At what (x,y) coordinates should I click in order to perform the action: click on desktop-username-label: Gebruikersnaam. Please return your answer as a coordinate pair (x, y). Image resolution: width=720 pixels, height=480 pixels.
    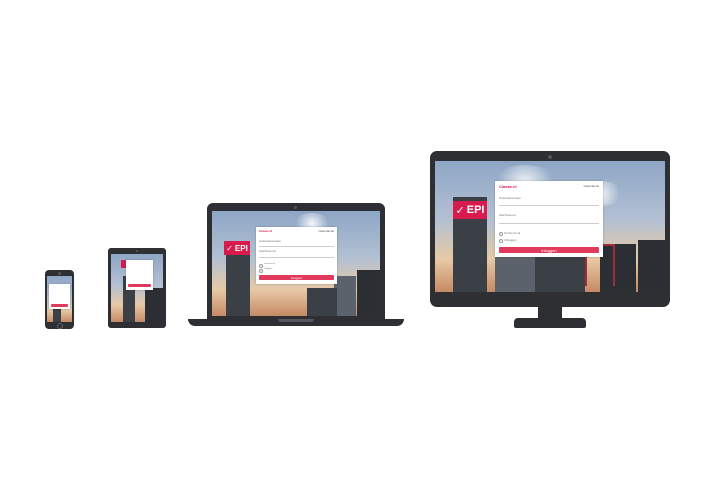
    Looking at the image, I should click on (510, 198).